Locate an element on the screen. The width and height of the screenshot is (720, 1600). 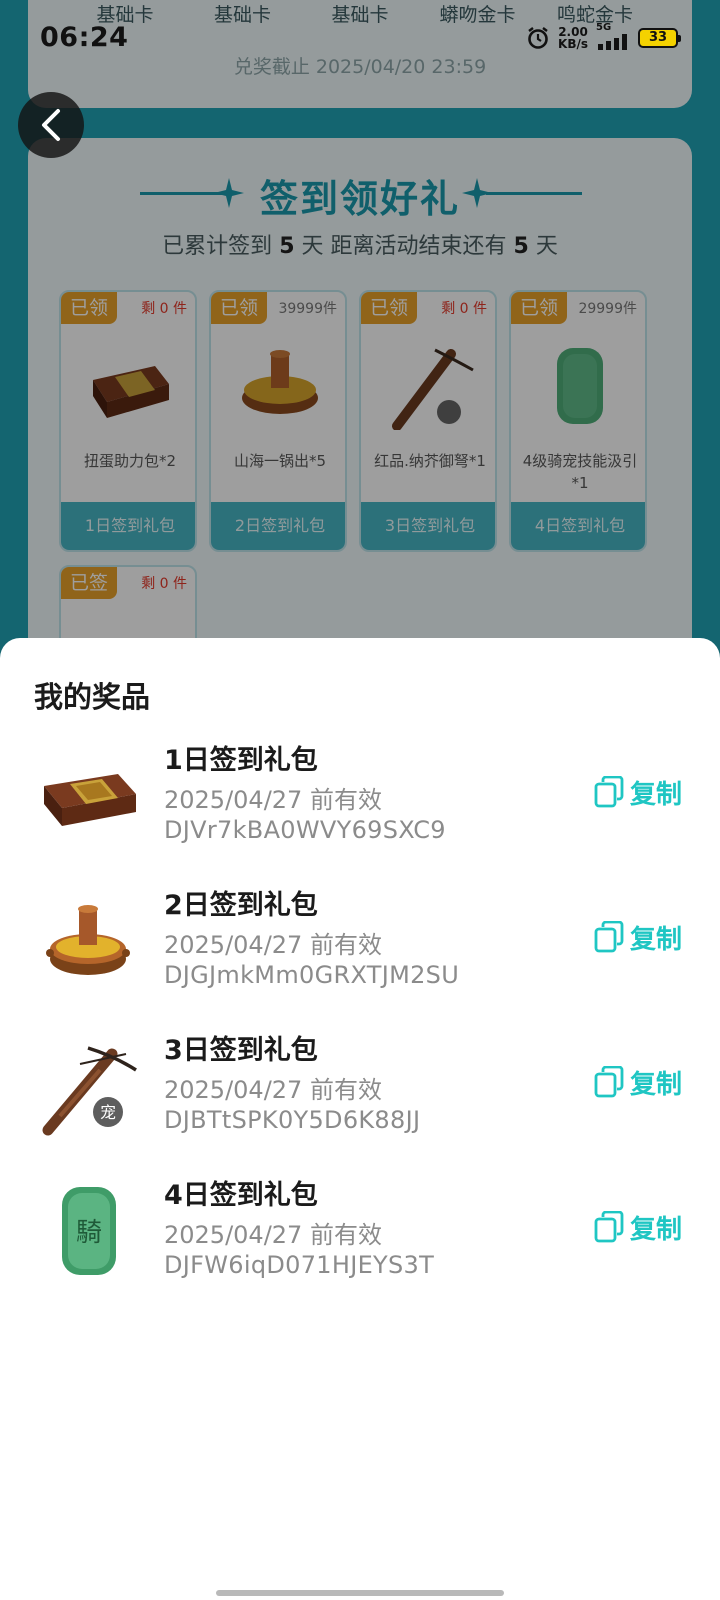
net-speed: 2.00 KB/s is located at coordinates (573, 38).